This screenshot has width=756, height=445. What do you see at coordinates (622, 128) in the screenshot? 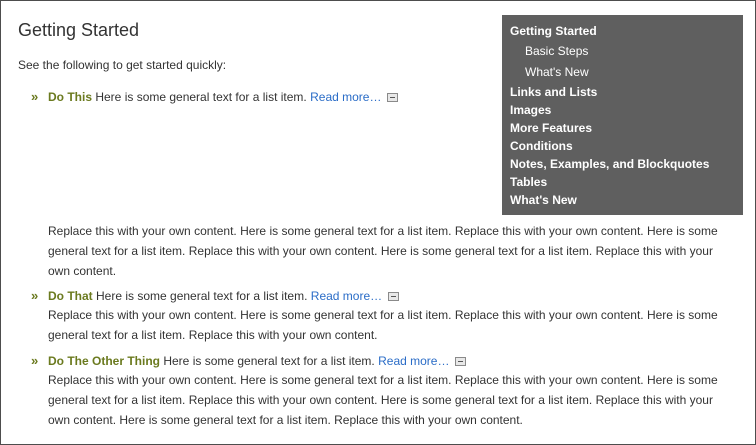
I see `toc-item-more-features: More Features` at bounding box center [622, 128].